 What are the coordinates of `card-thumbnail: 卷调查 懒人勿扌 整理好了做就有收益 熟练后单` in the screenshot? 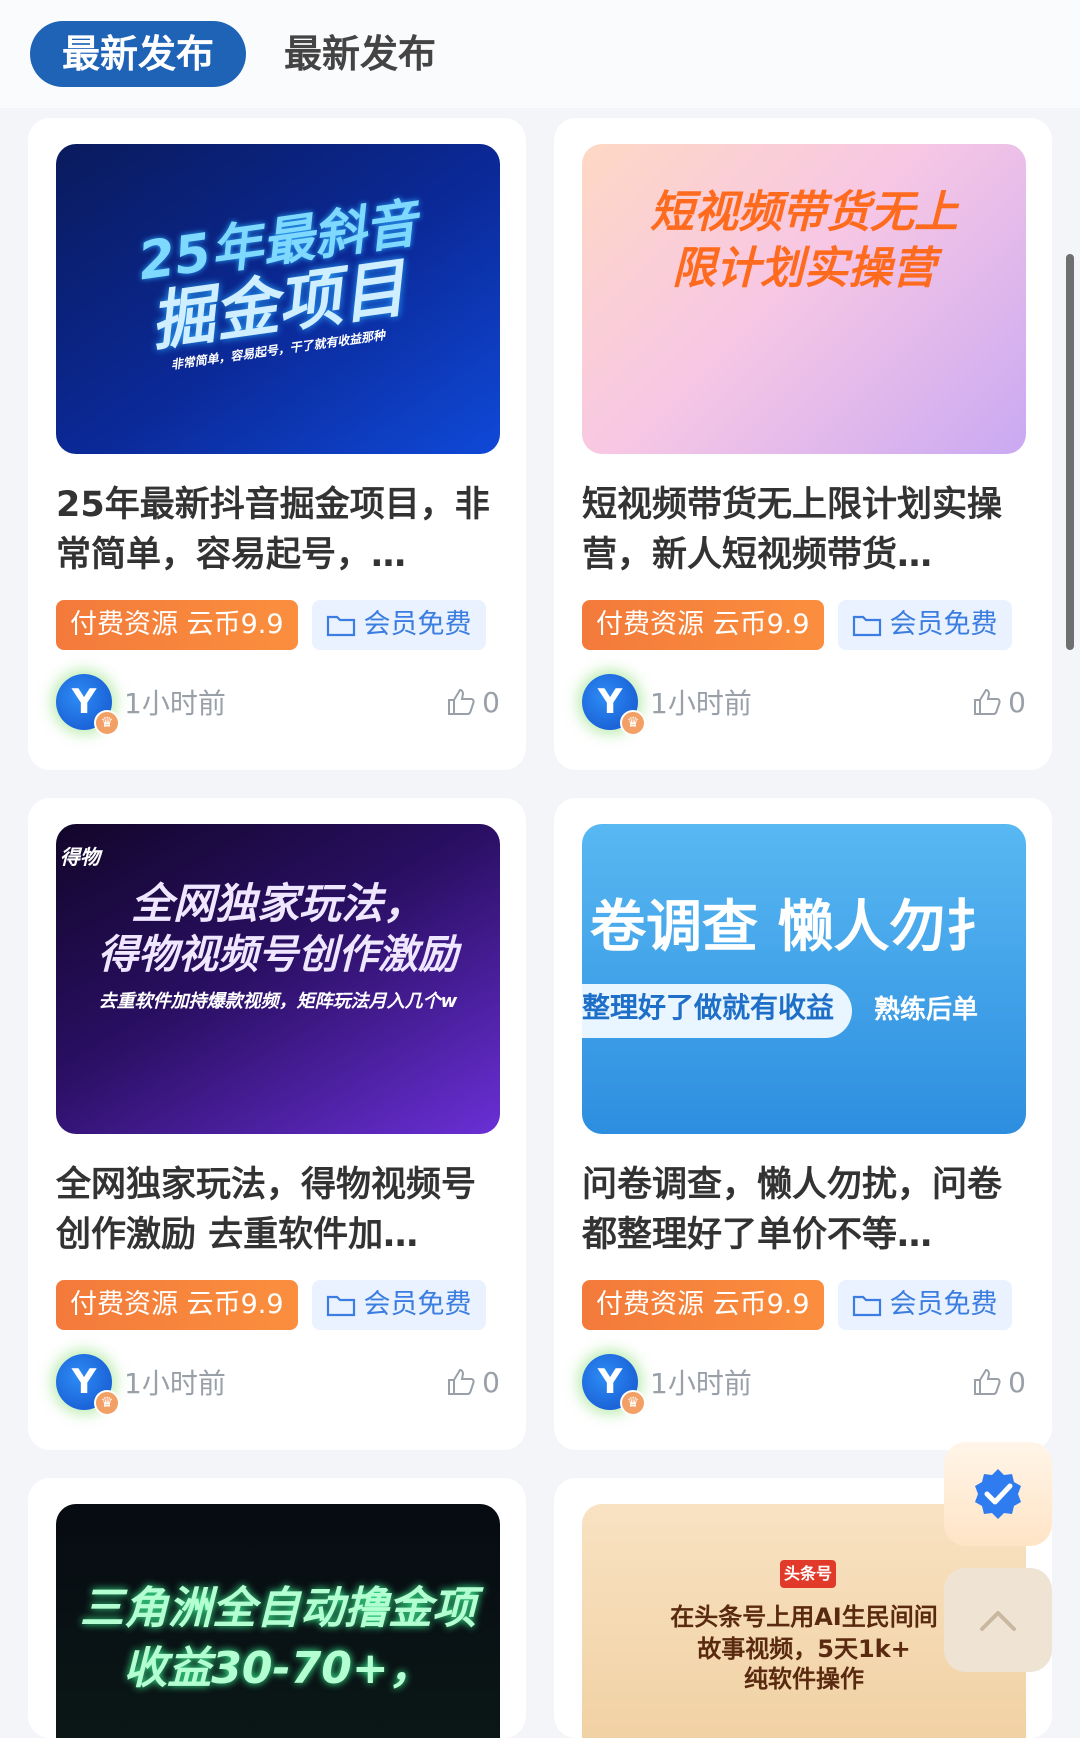 It's located at (804, 979).